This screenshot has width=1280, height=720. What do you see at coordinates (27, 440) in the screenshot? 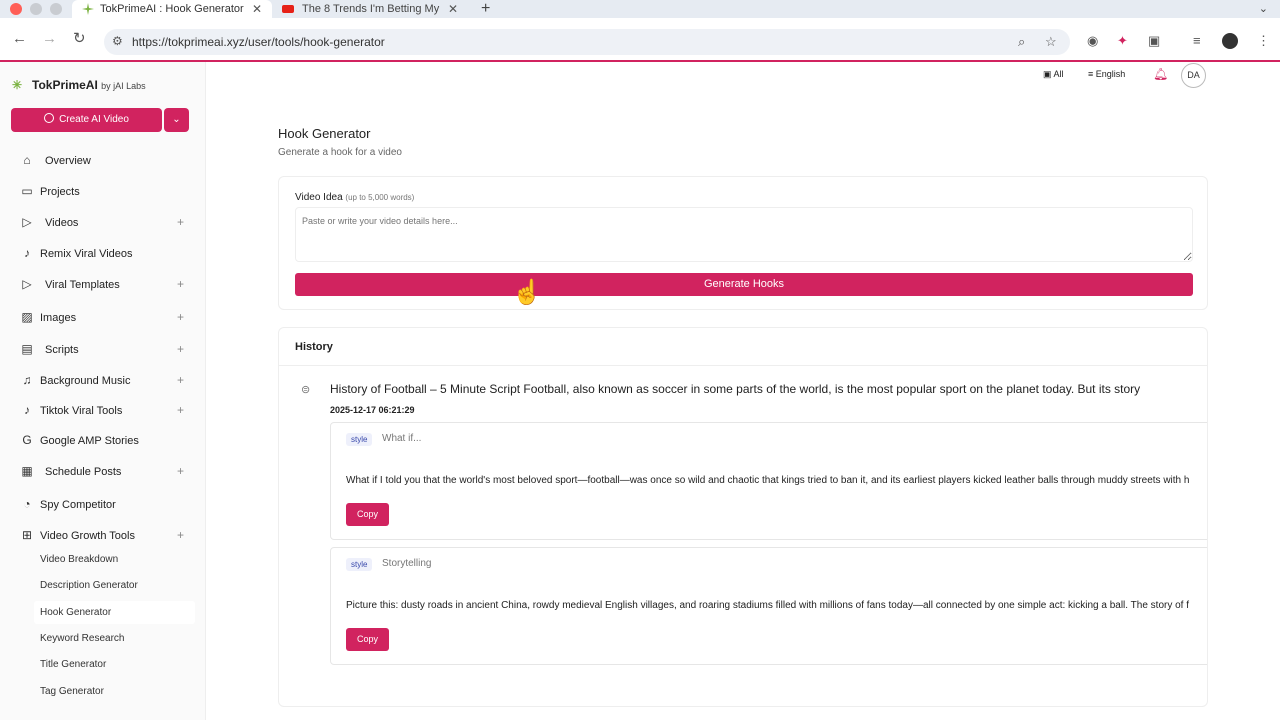
I see `google-icon: G` at bounding box center [27, 440].